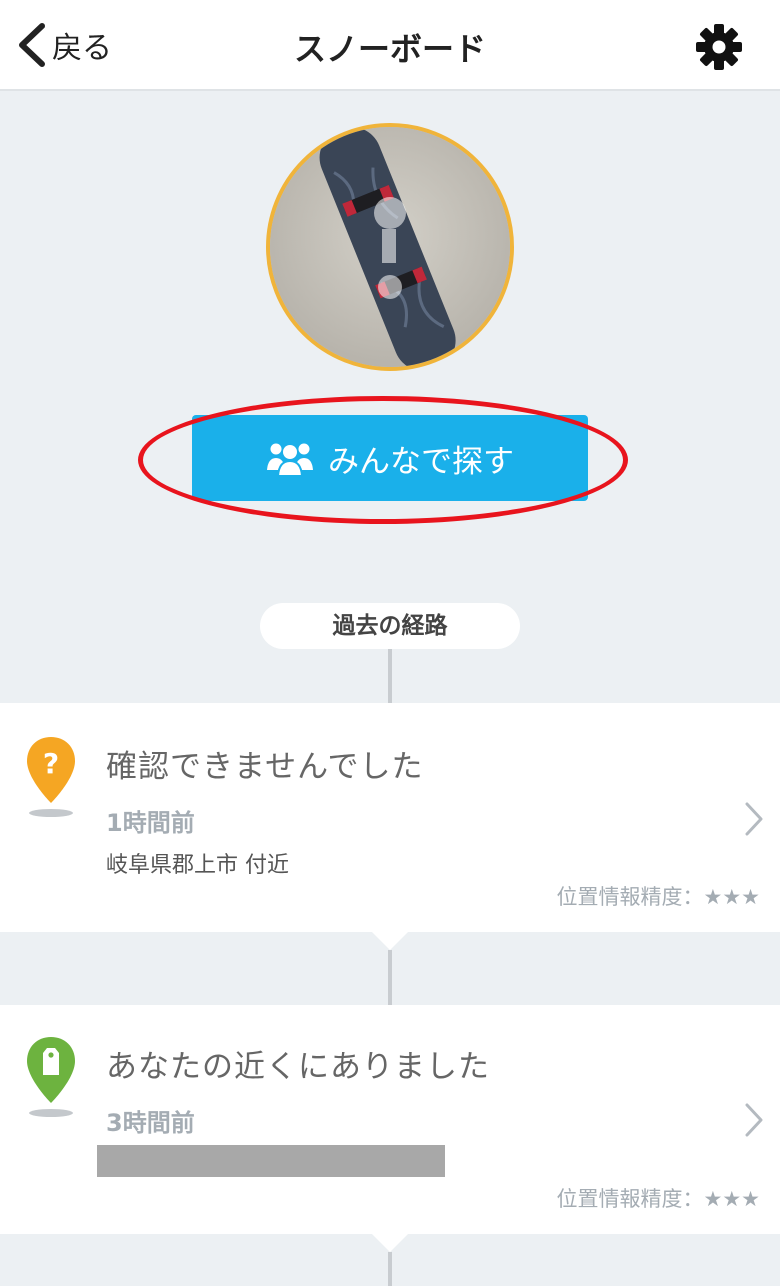  I want to click on page-title: スノーボード, so click(389, 49).